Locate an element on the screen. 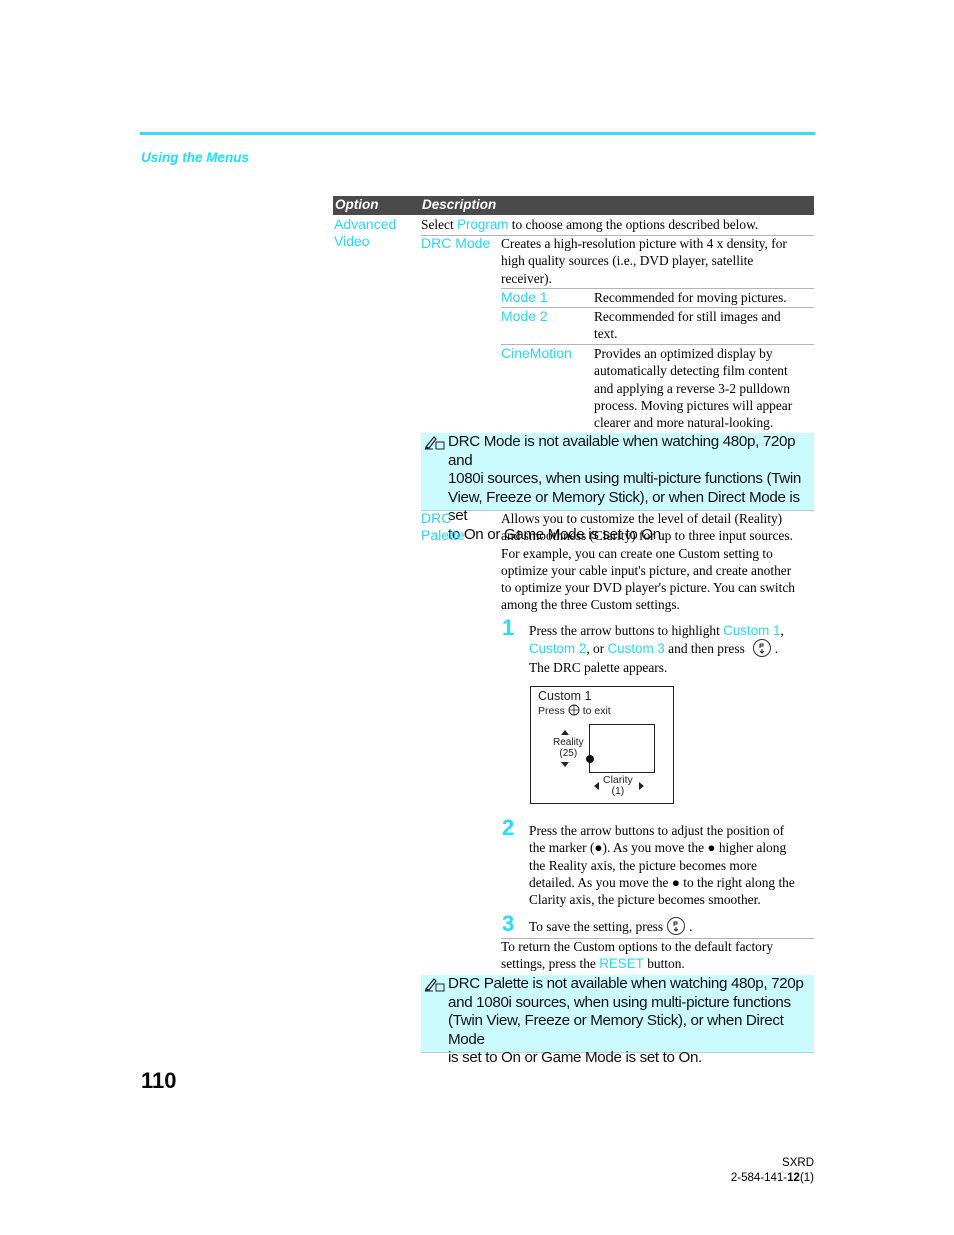  options-table: Option Description is located at coordinates (573, 205).